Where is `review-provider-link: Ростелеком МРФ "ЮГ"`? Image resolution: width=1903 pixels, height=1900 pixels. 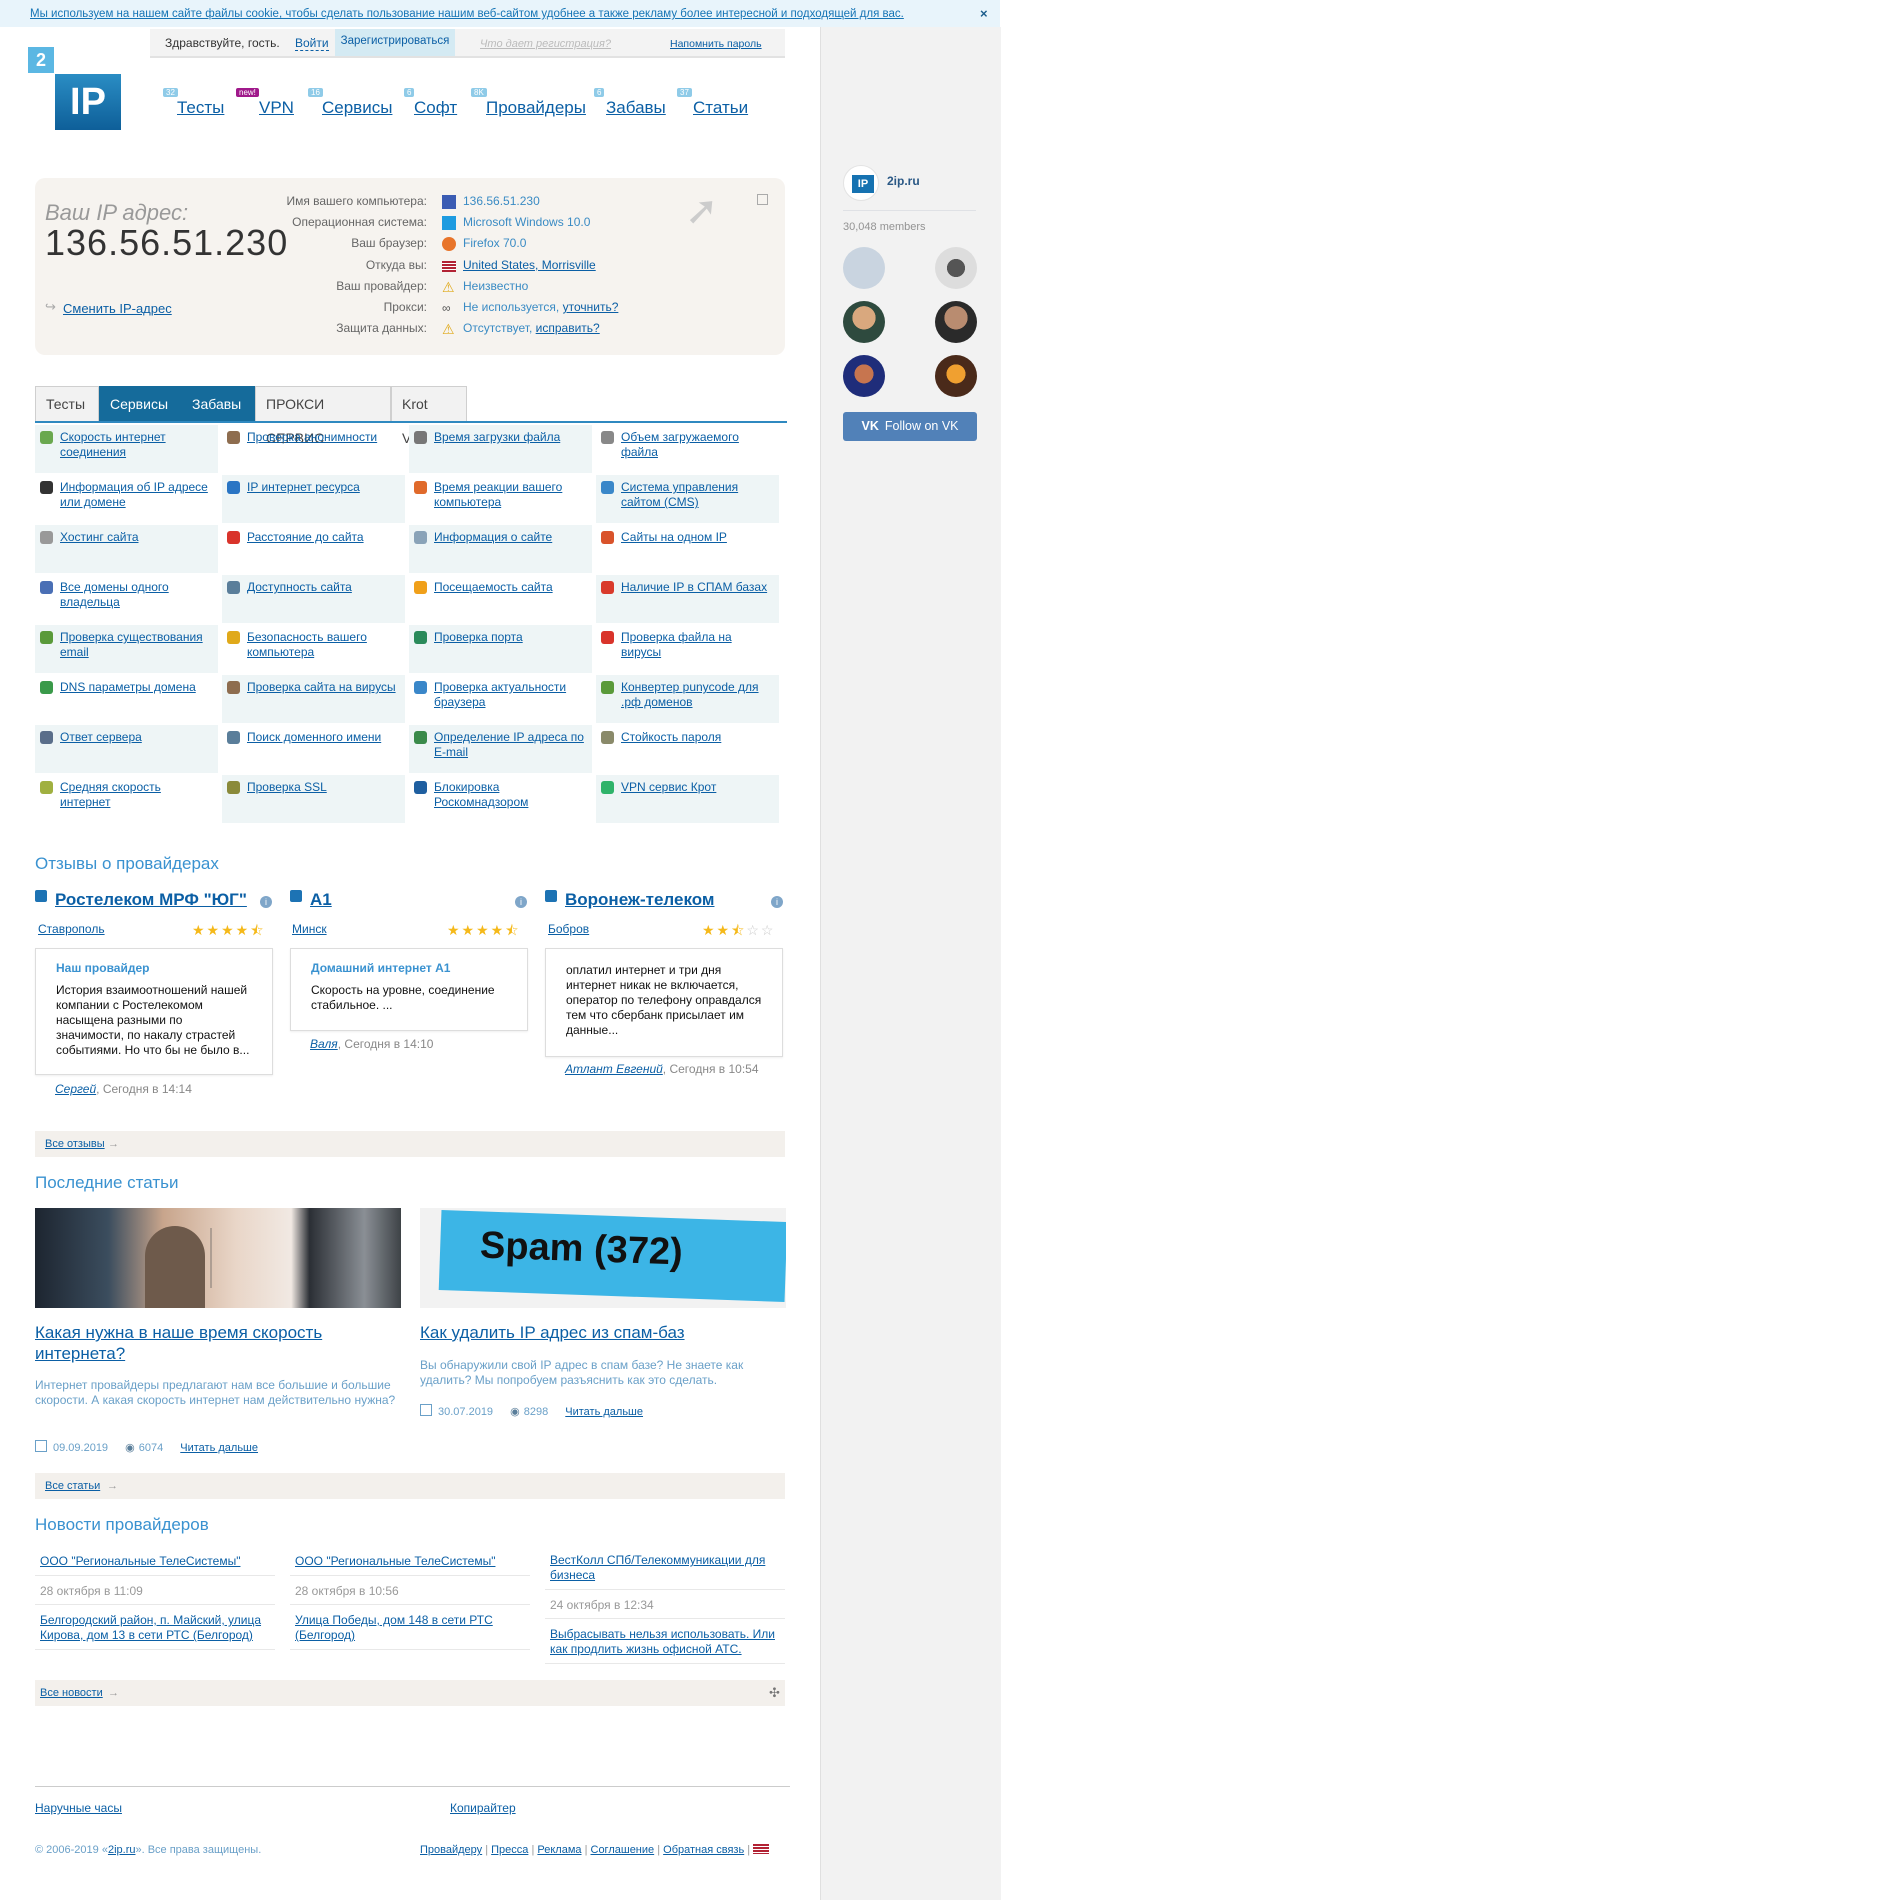 review-provider-link: Ростелеком МРФ "ЮГ" is located at coordinates (151, 900).